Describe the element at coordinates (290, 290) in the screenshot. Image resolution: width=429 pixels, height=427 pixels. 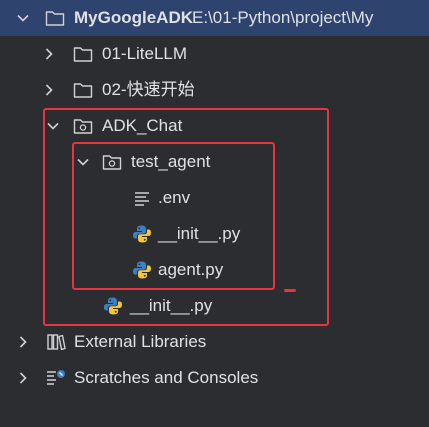
I see `annotation-mark` at that location.